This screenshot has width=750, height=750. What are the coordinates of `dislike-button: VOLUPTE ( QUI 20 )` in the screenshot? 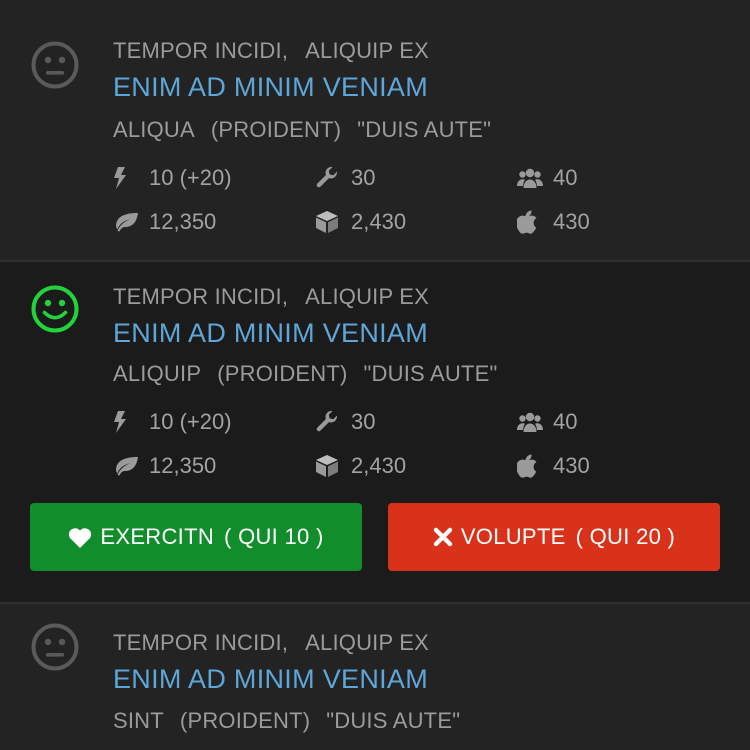 It's located at (554, 537).